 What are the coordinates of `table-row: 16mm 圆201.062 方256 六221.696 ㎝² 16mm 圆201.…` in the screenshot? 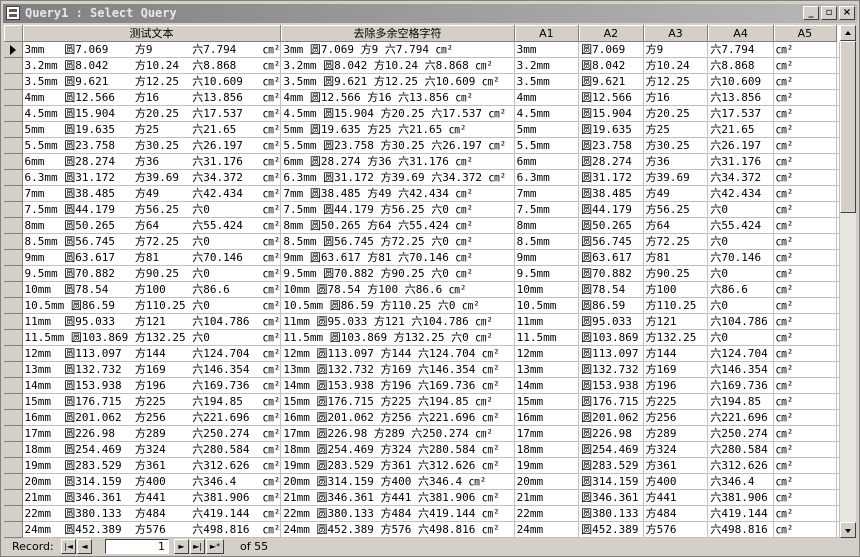 It's located at (422, 417).